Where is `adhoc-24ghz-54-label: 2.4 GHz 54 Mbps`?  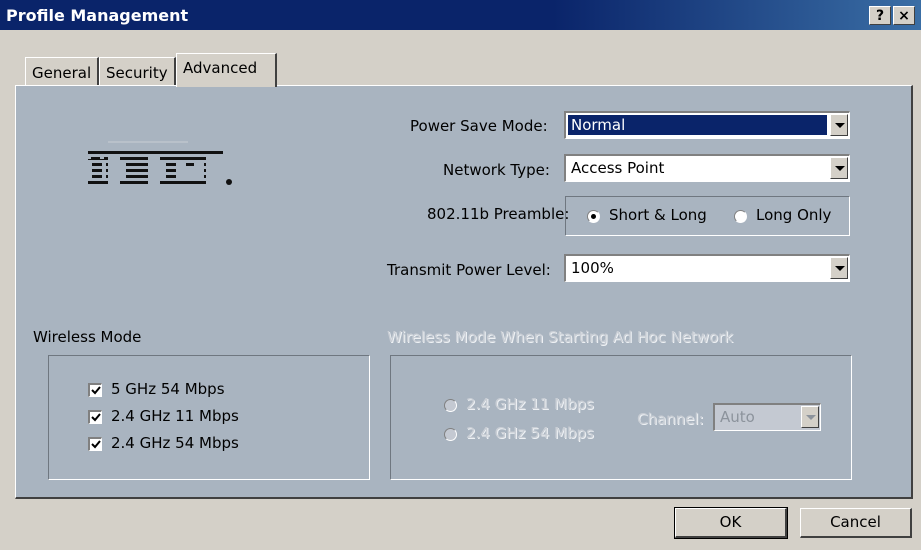 adhoc-24ghz-54-label: 2.4 GHz 54 Mbps is located at coordinates (530, 433).